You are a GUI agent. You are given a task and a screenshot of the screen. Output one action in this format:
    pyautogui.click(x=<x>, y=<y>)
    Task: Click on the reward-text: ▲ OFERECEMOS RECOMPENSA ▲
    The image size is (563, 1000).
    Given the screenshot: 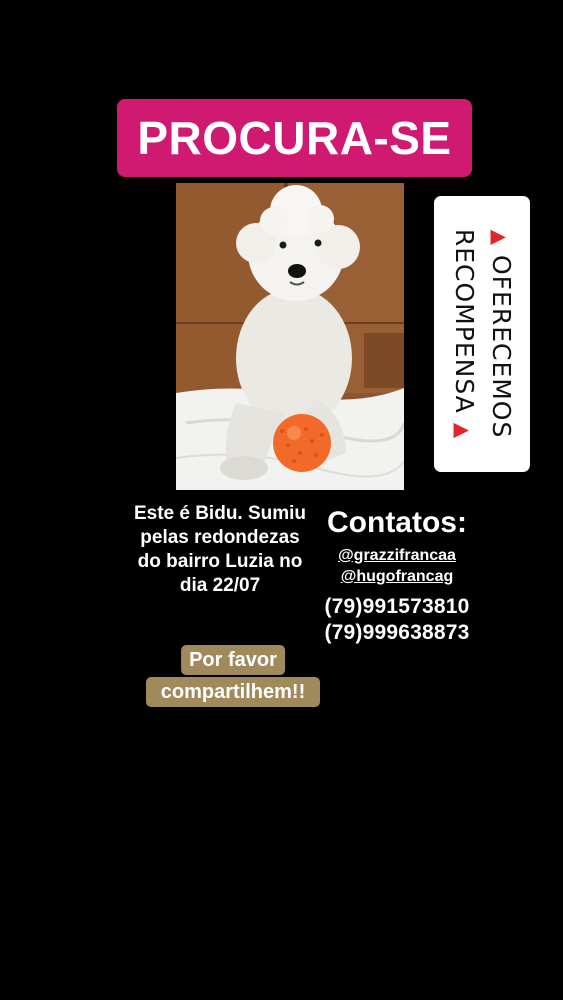 What is the action you would take?
    pyautogui.click(x=482, y=334)
    